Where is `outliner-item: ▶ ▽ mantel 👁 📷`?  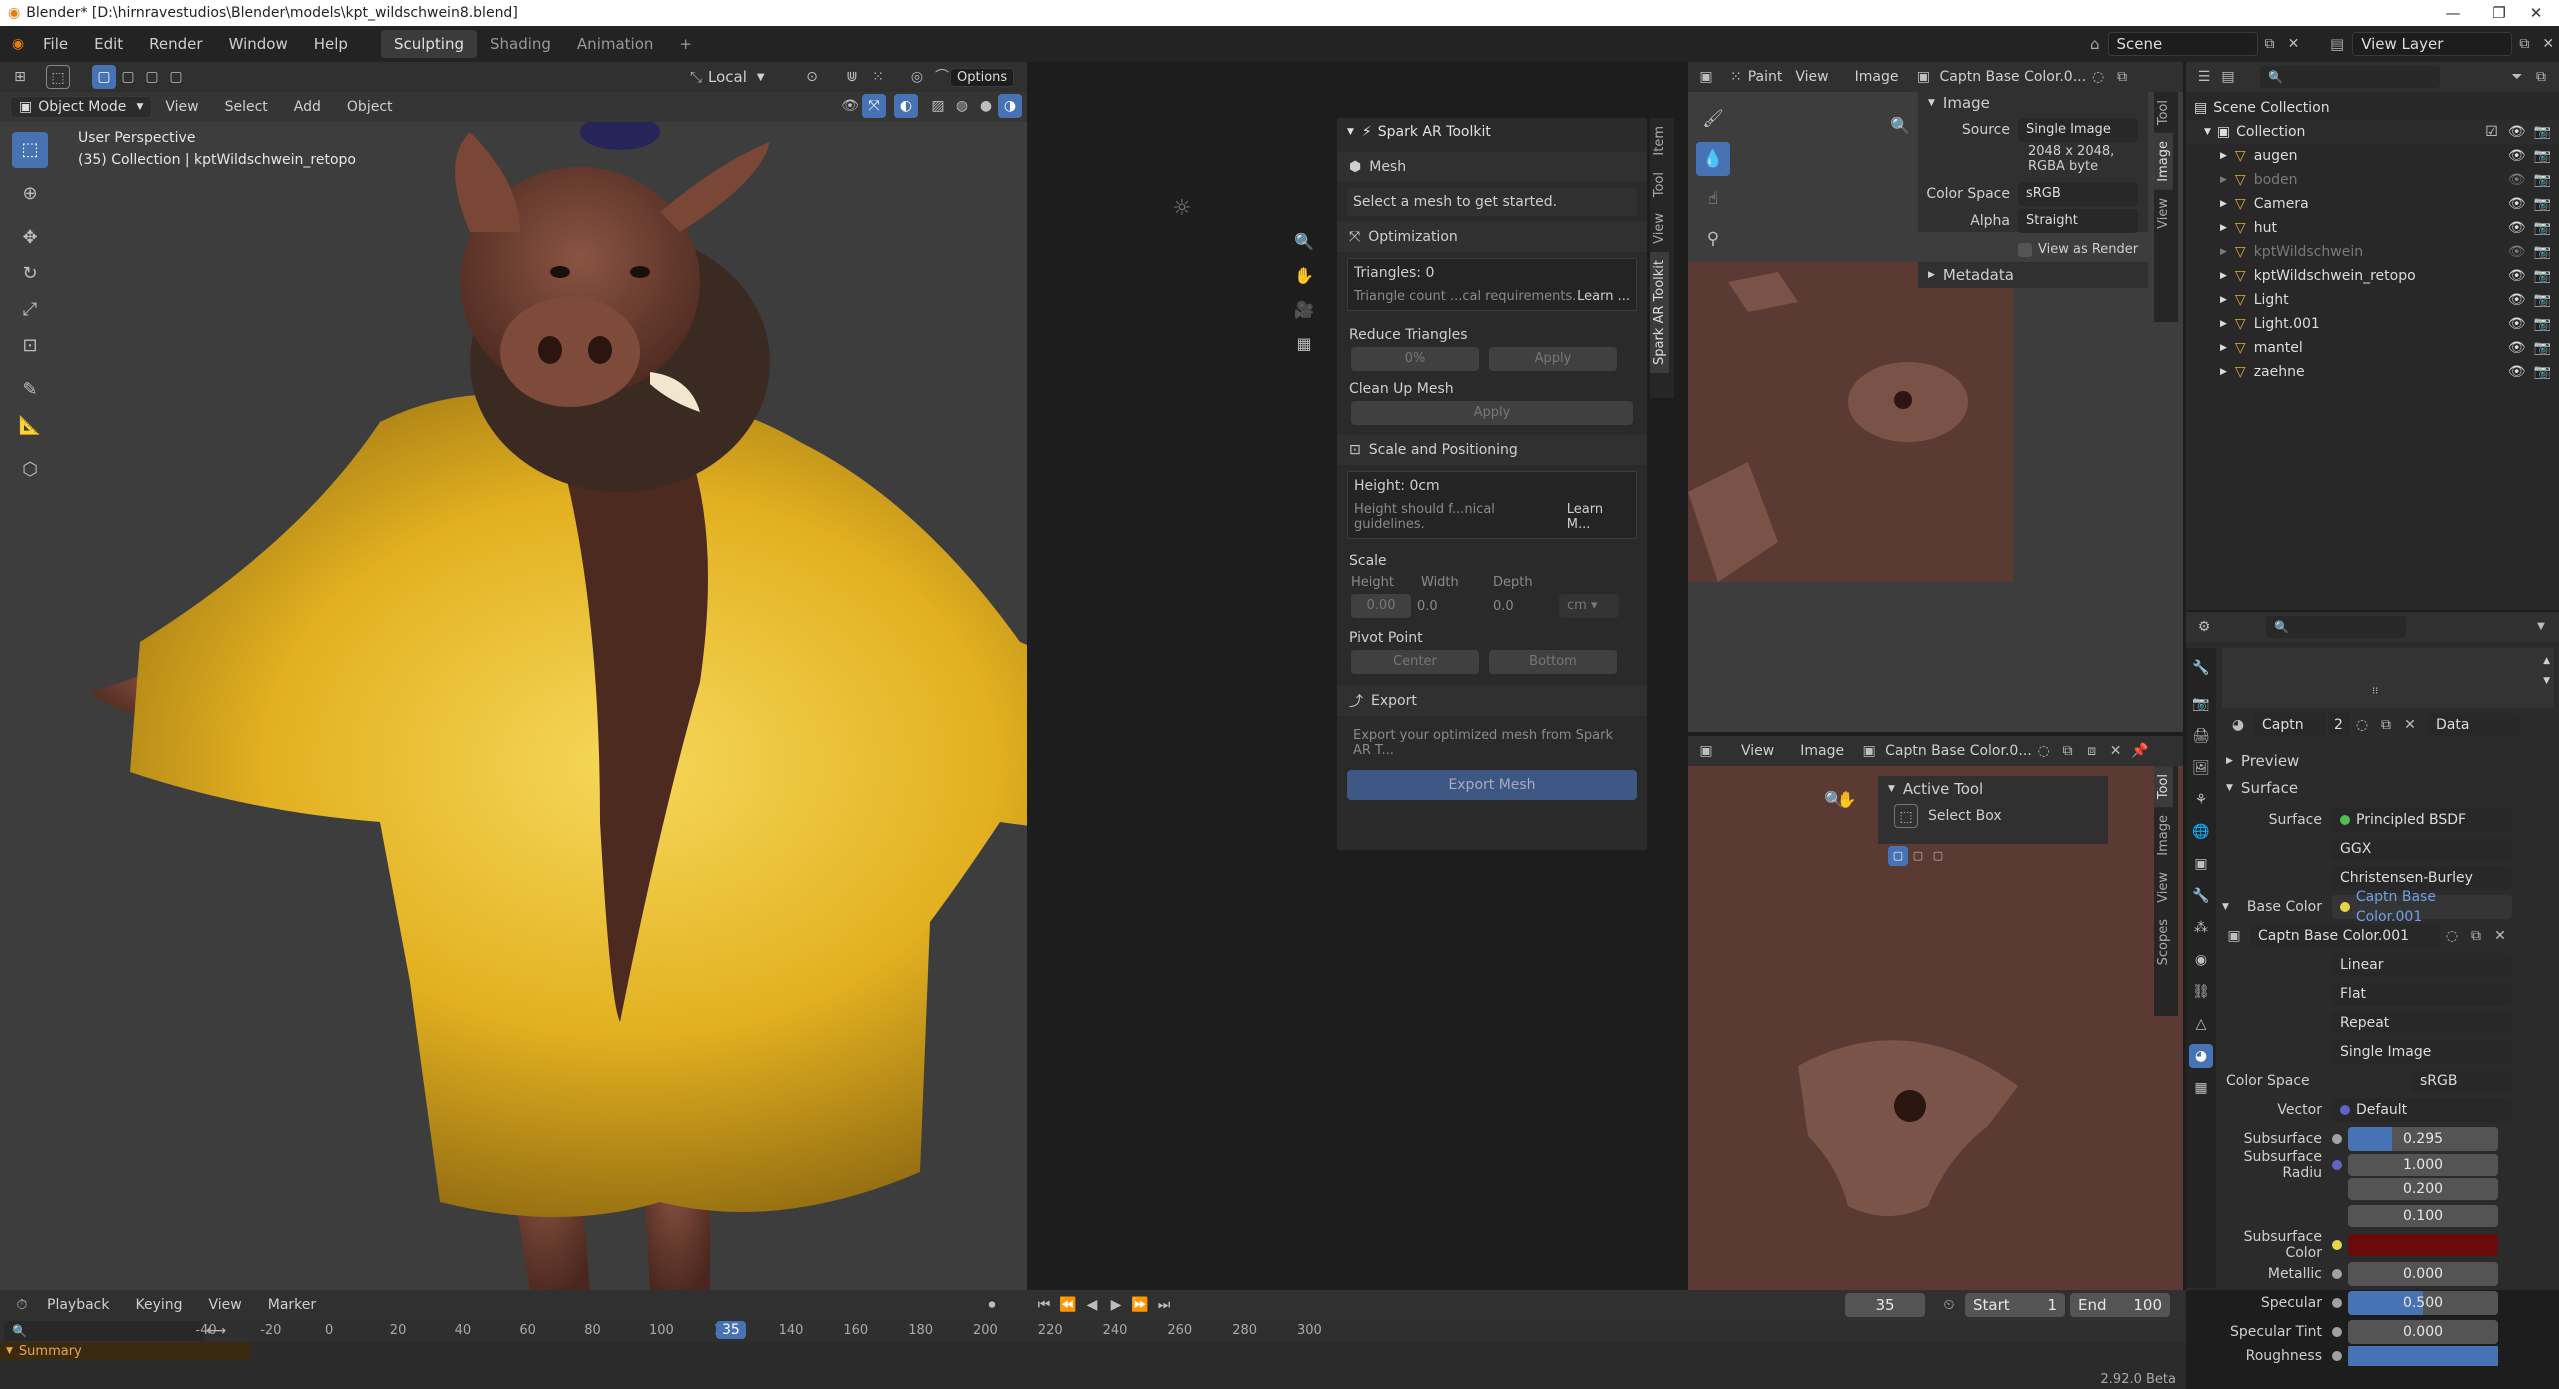
outliner-item: ▶ ▽ mantel 👁 📷 is located at coordinates (2372, 348).